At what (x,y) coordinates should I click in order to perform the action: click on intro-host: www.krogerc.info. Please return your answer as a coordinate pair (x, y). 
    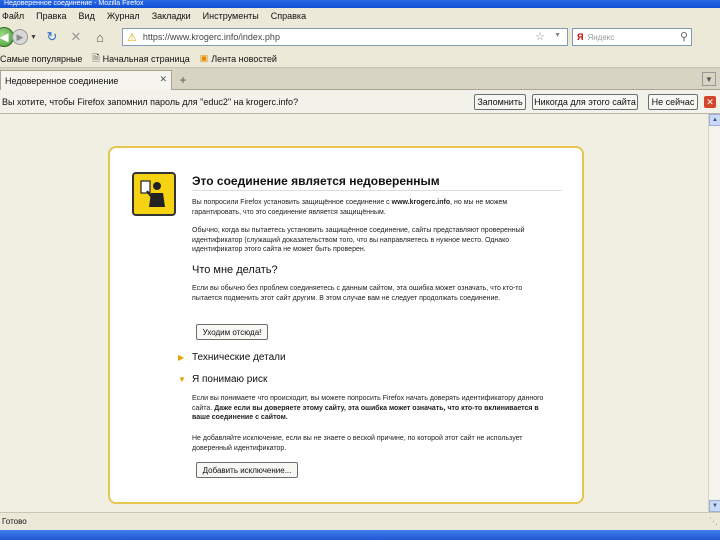
    Looking at the image, I should click on (421, 202).